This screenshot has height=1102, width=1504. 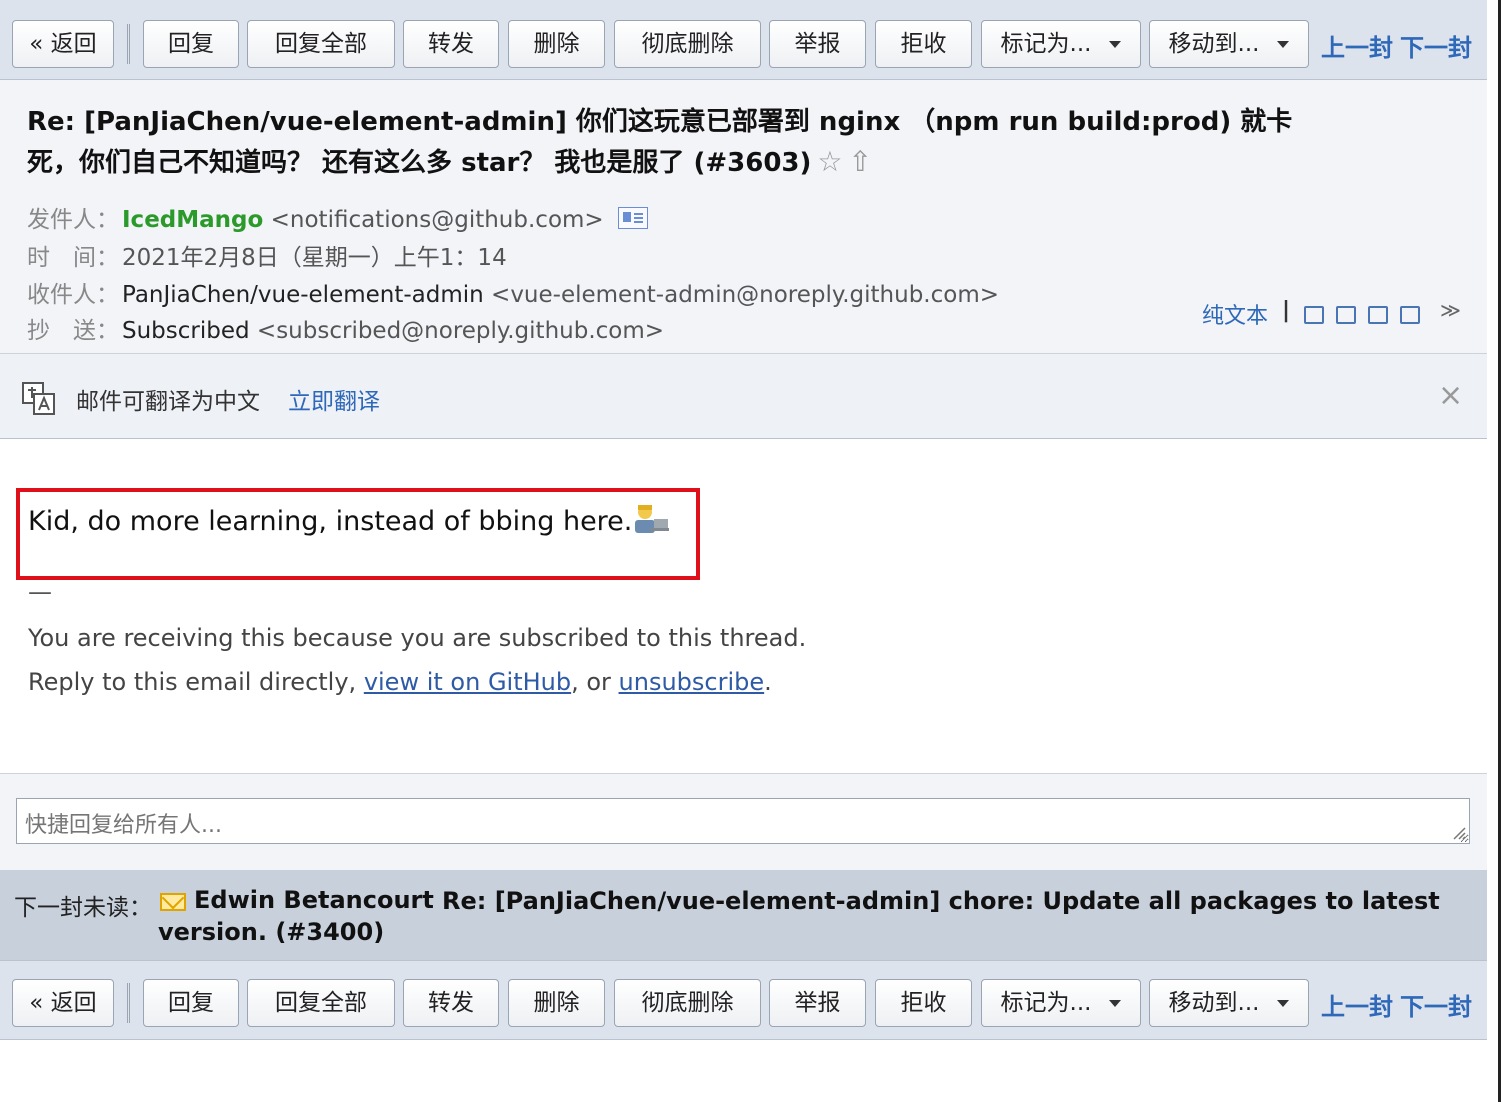 I want to click on translate-bar: 邮件可翻译为中文 立即翻译 ×, so click(x=743, y=396).